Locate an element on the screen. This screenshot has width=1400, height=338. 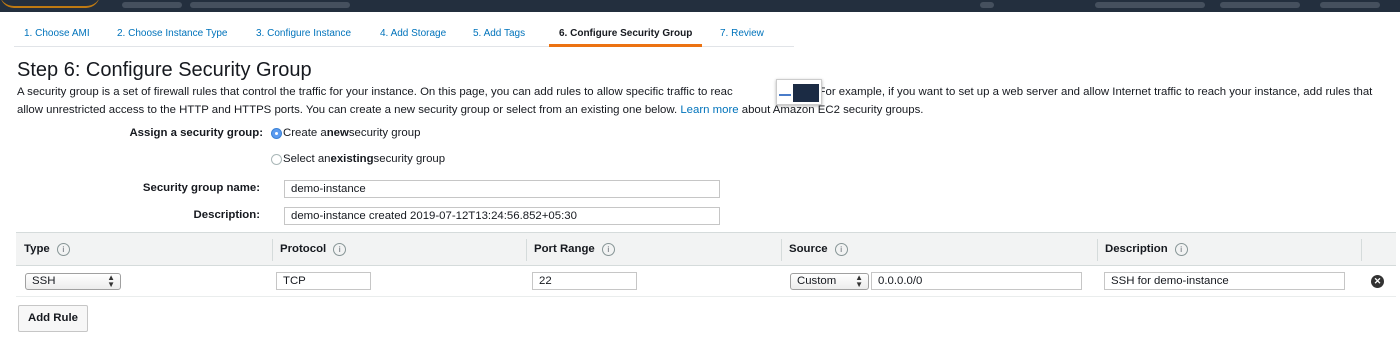
wizard-step-review: 7. Review is located at coordinates (742, 33).